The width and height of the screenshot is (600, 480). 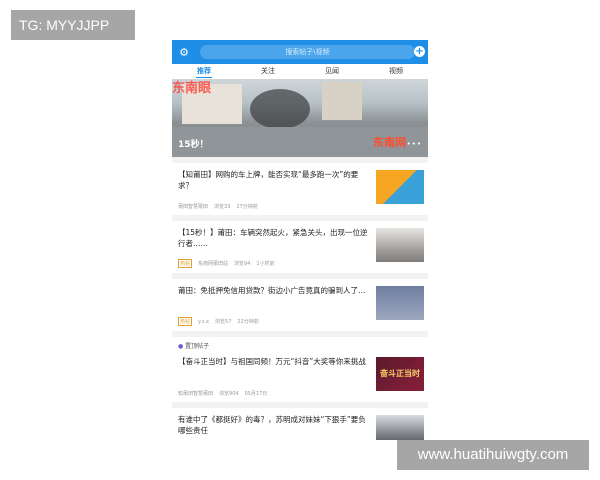 What do you see at coordinates (213, 264) in the screenshot?
I see `feed-item-source: 东南网莆田站` at bounding box center [213, 264].